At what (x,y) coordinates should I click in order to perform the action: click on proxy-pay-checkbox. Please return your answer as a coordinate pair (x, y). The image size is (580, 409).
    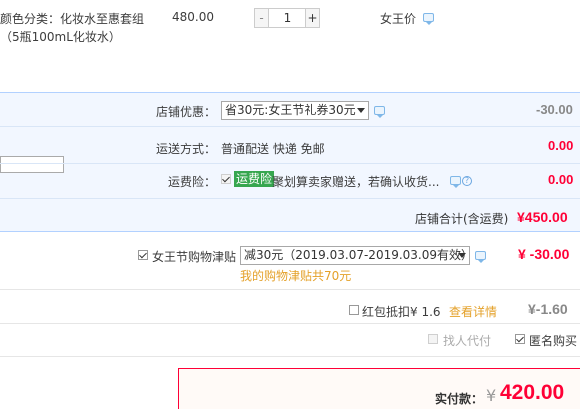
    Looking at the image, I should click on (433, 339).